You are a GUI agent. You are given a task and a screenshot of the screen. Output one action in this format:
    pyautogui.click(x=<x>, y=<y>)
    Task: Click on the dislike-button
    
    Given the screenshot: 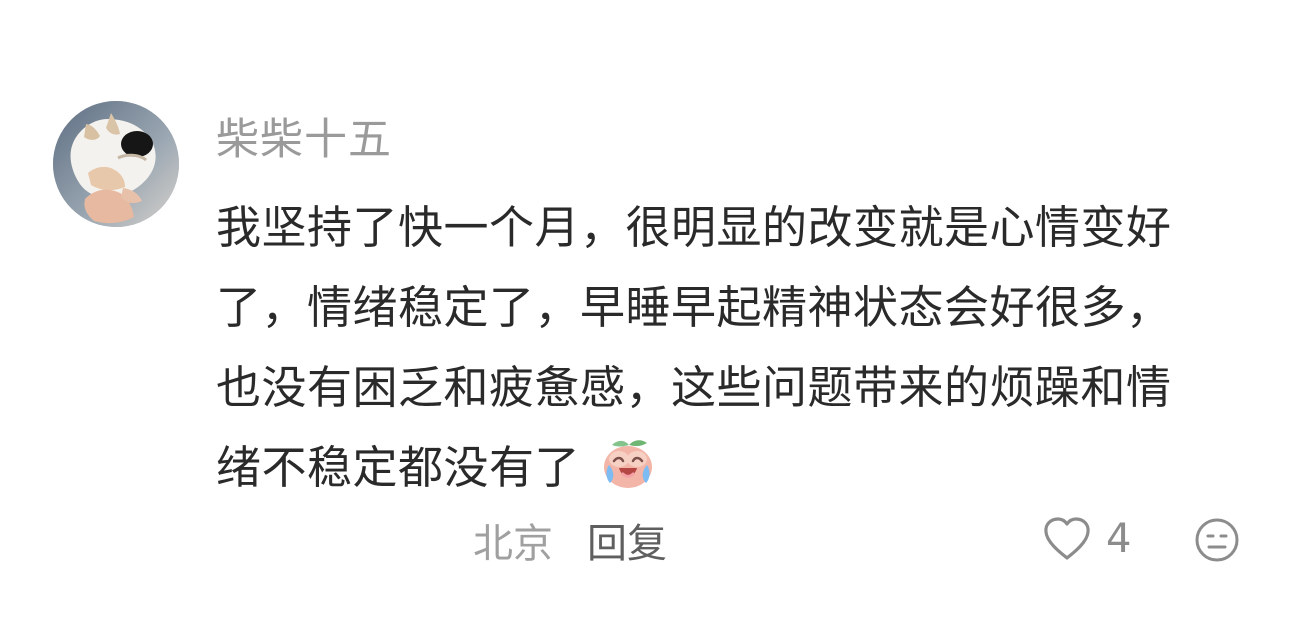 What is the action you would take?
    pyautogui.click(x=1217, y=540)
    